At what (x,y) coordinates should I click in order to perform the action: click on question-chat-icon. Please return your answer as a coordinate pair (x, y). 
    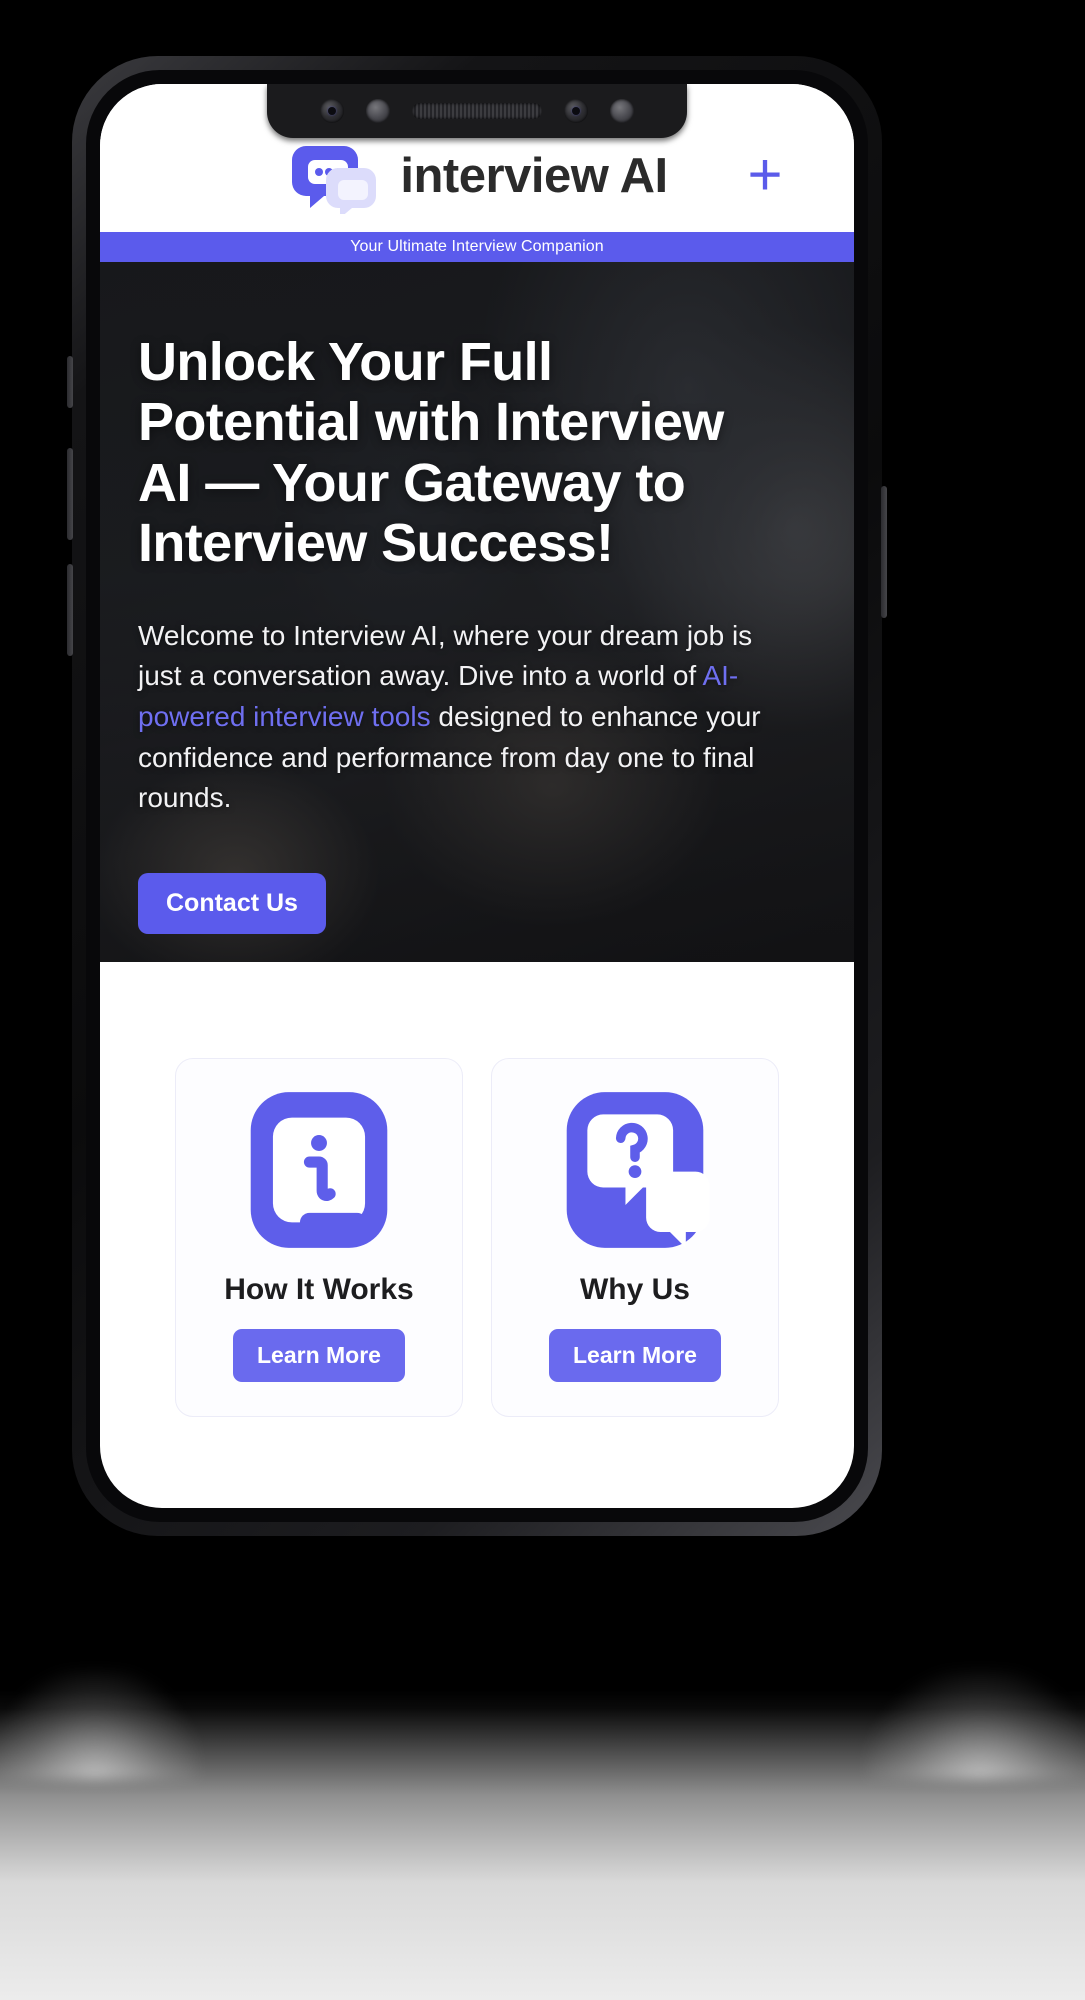
    Looking at the image, I should click on (638, 1170).